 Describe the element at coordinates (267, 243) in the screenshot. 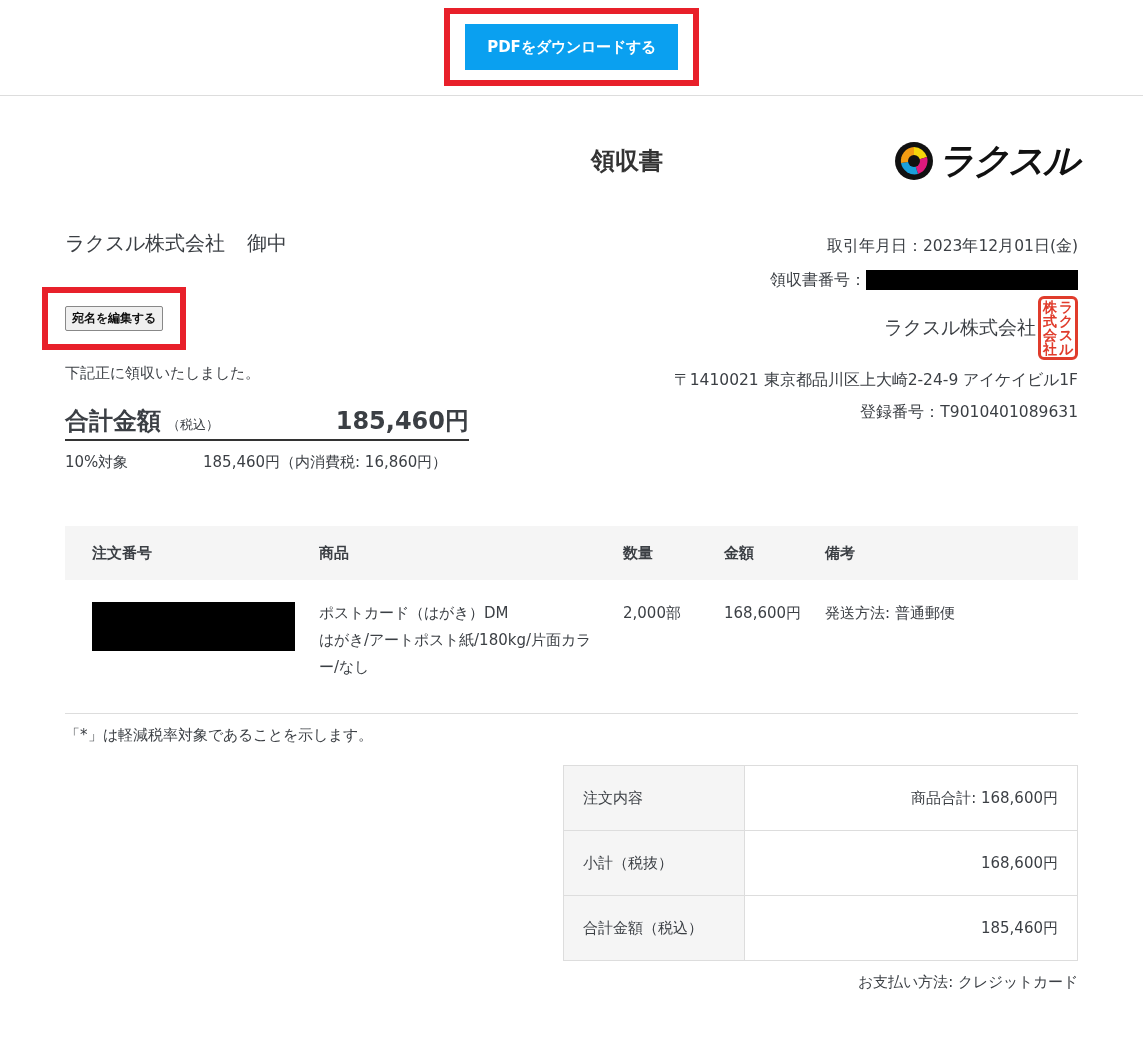

I see `recipient-honorific: 御中` at that location.